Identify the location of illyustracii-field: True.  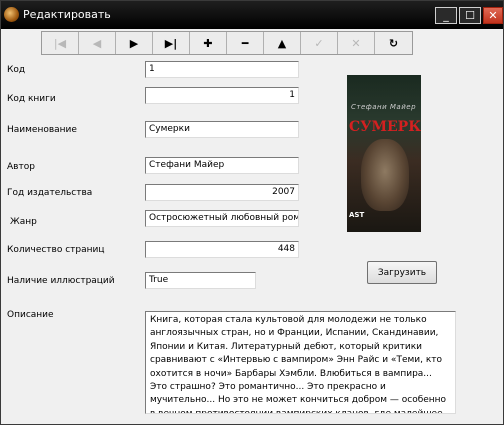
(200, 280).